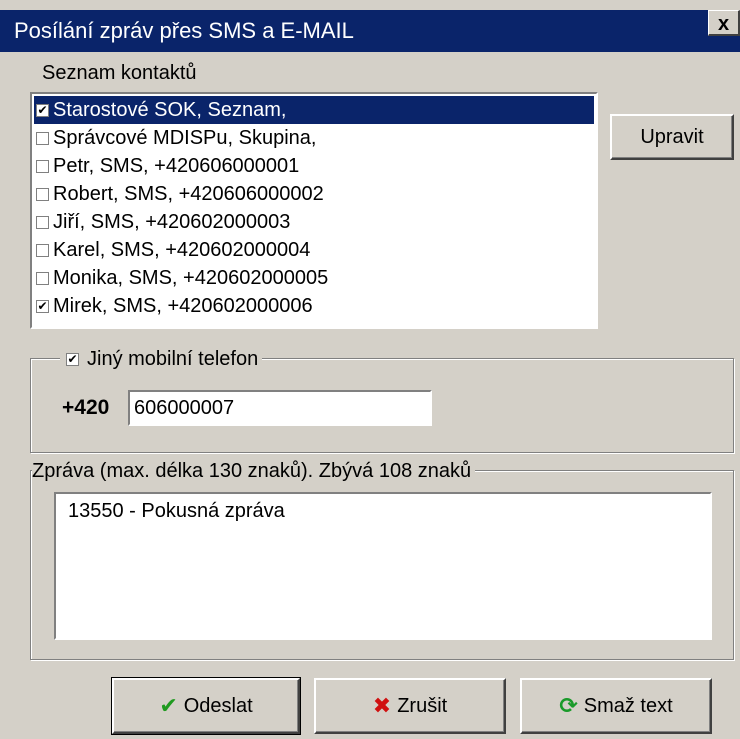  I want to click on clear-button-label: Smaž text, so click(628, 705).